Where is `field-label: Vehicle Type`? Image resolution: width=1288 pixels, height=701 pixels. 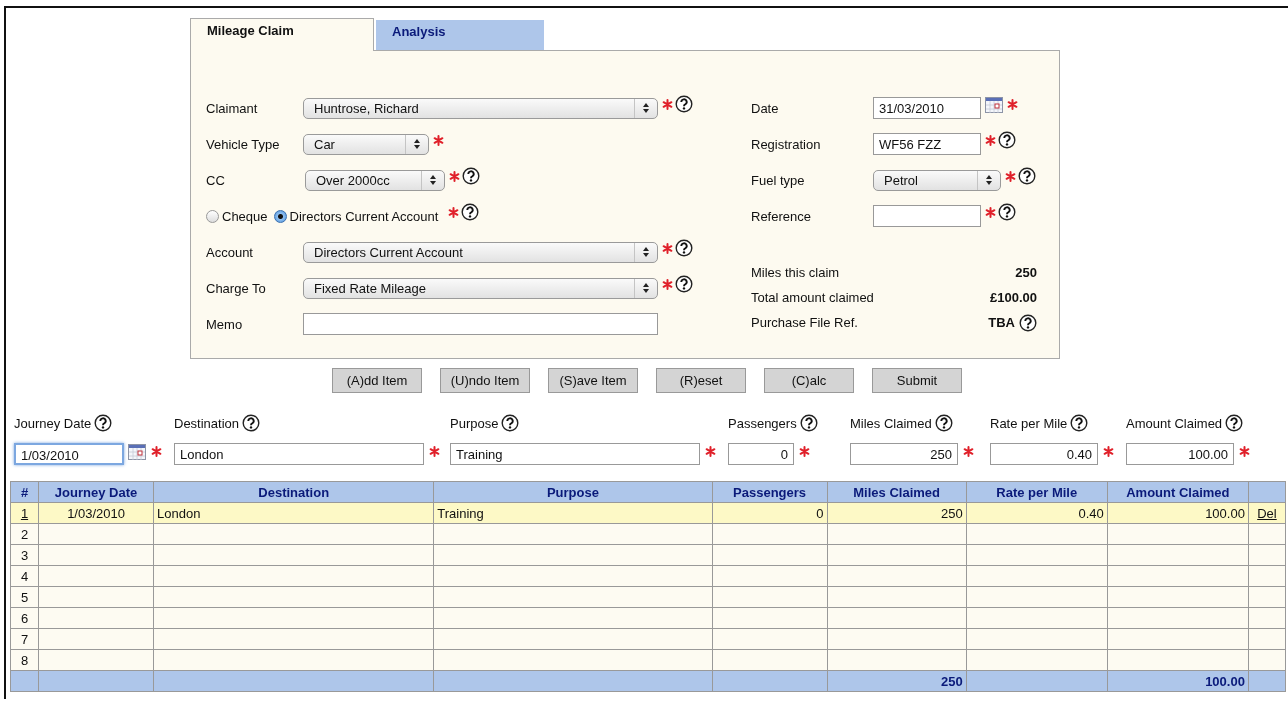 field-label: Vehicle Type is located at coordinates (243, 144).